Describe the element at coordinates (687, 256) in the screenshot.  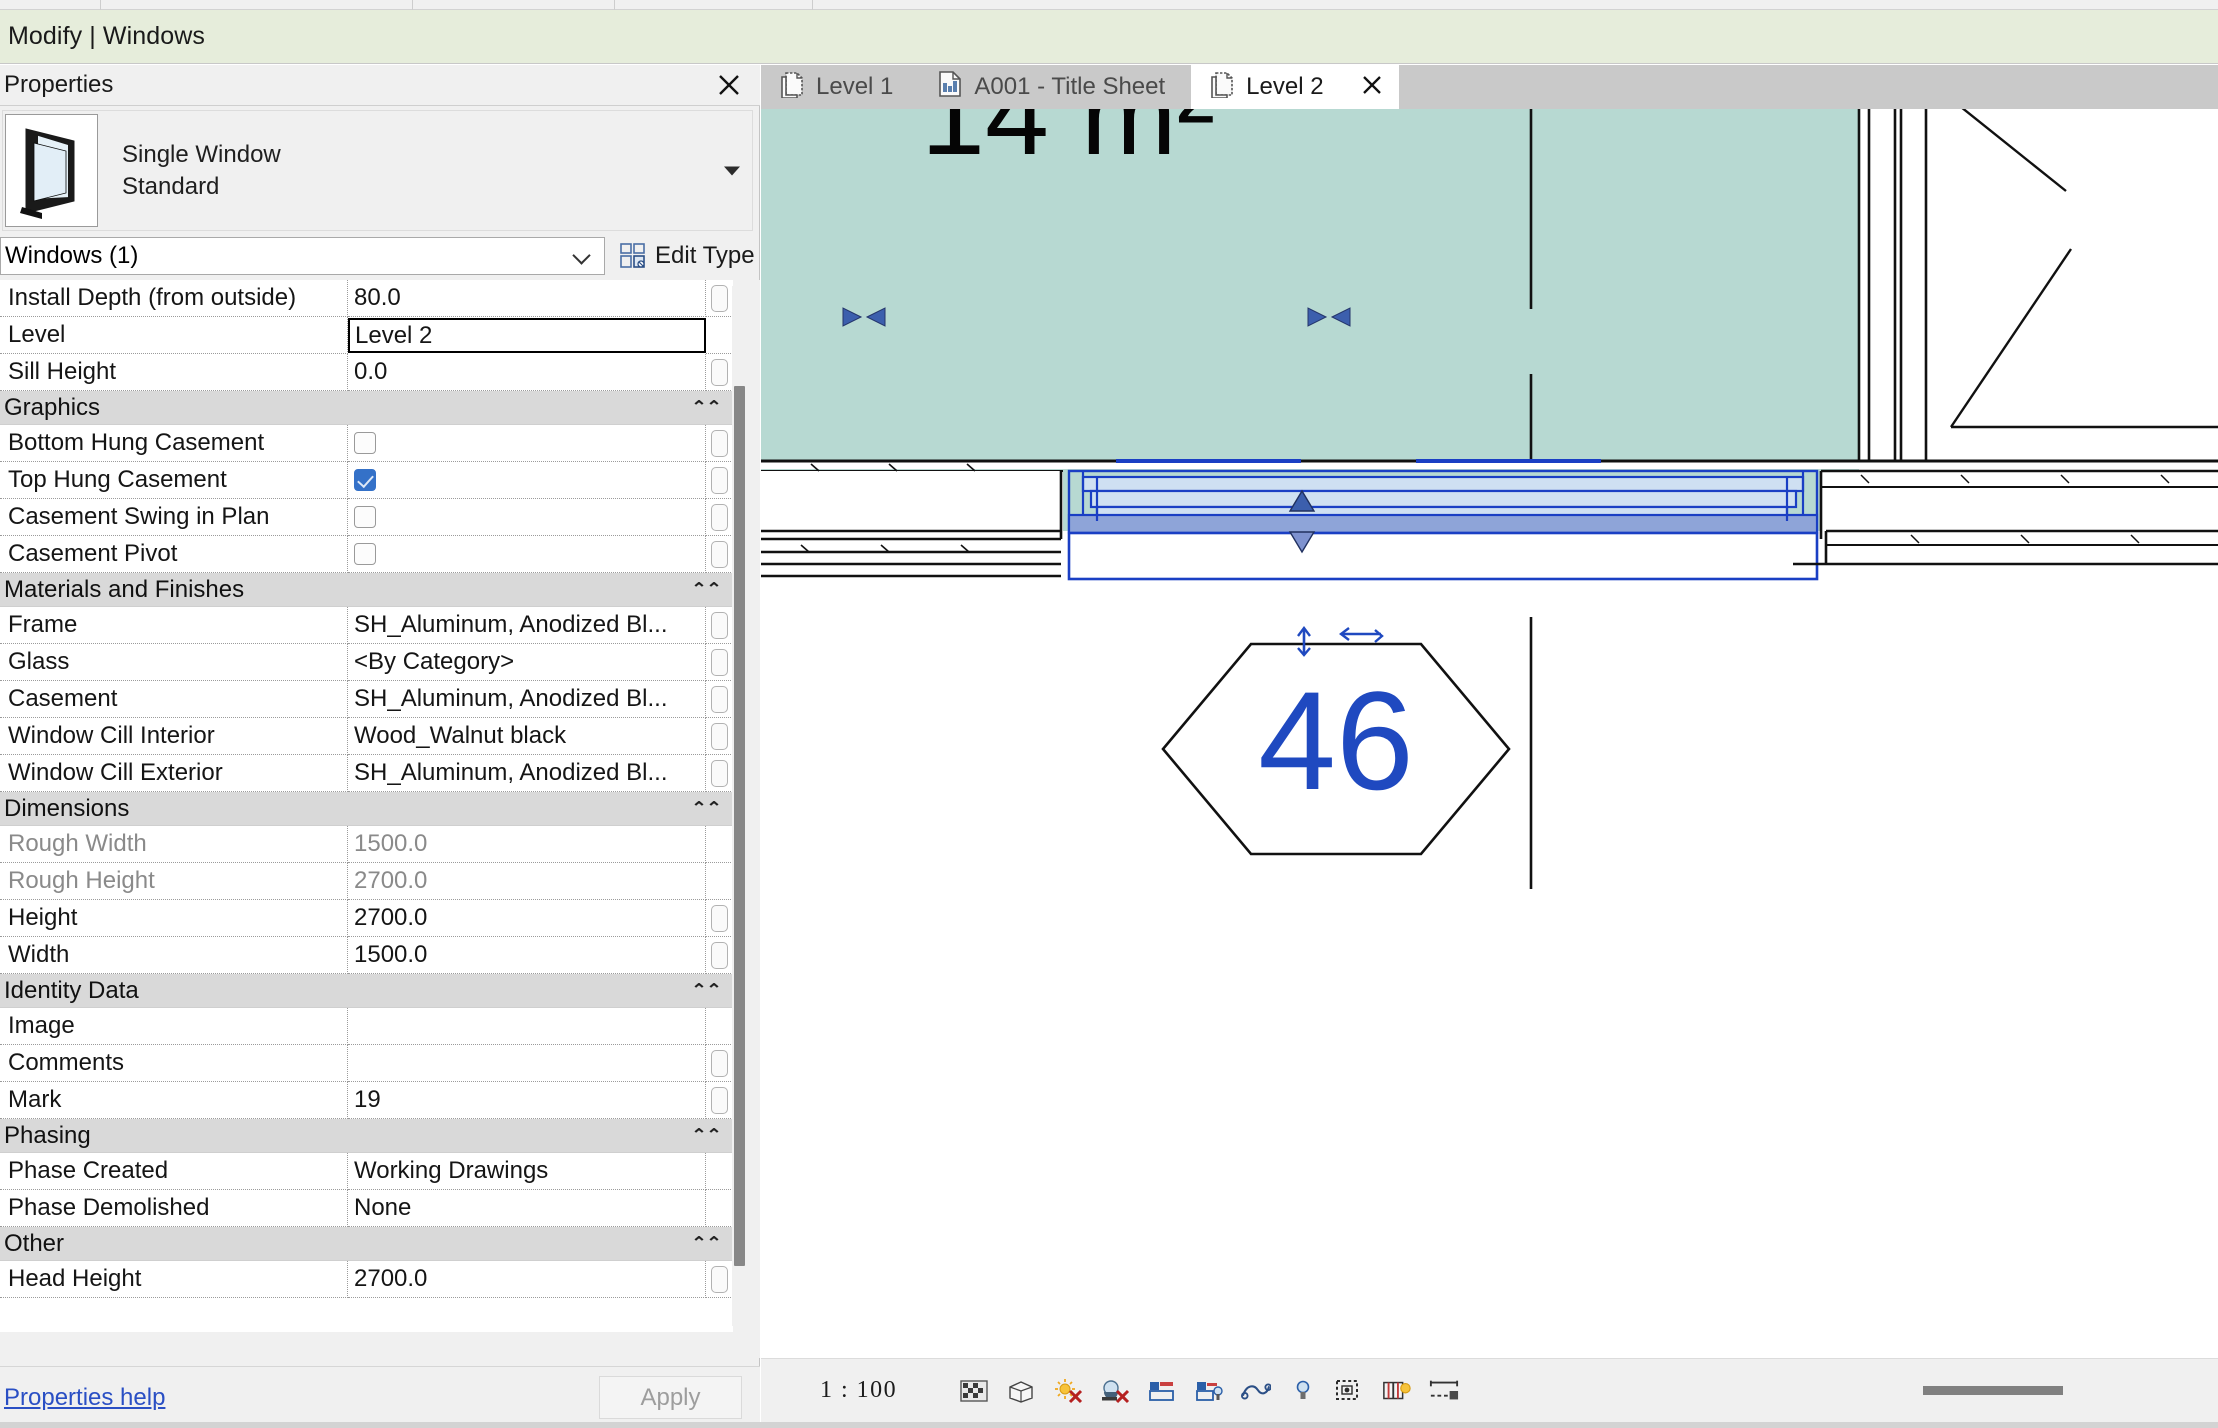
I see `edit-type-button: Edit Type` at that location.